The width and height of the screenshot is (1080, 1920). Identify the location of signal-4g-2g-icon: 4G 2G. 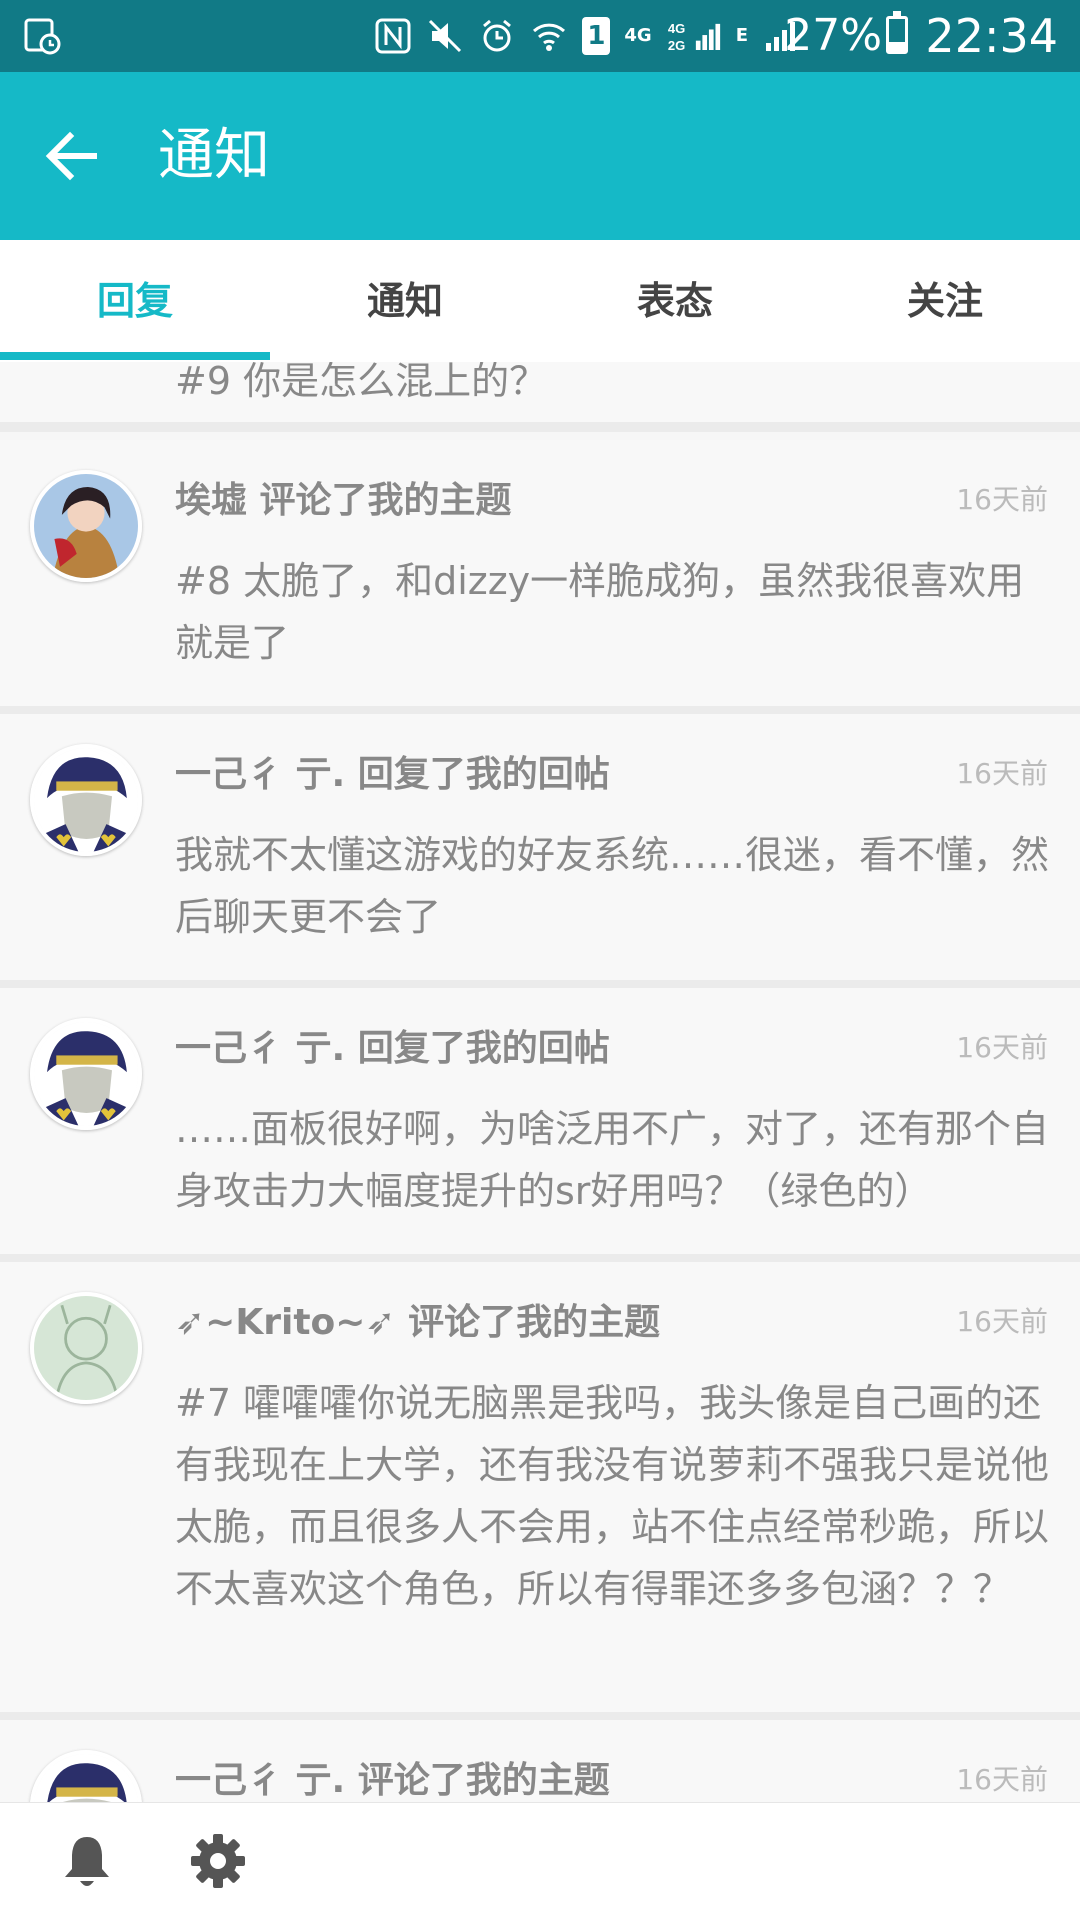
(694, 37).